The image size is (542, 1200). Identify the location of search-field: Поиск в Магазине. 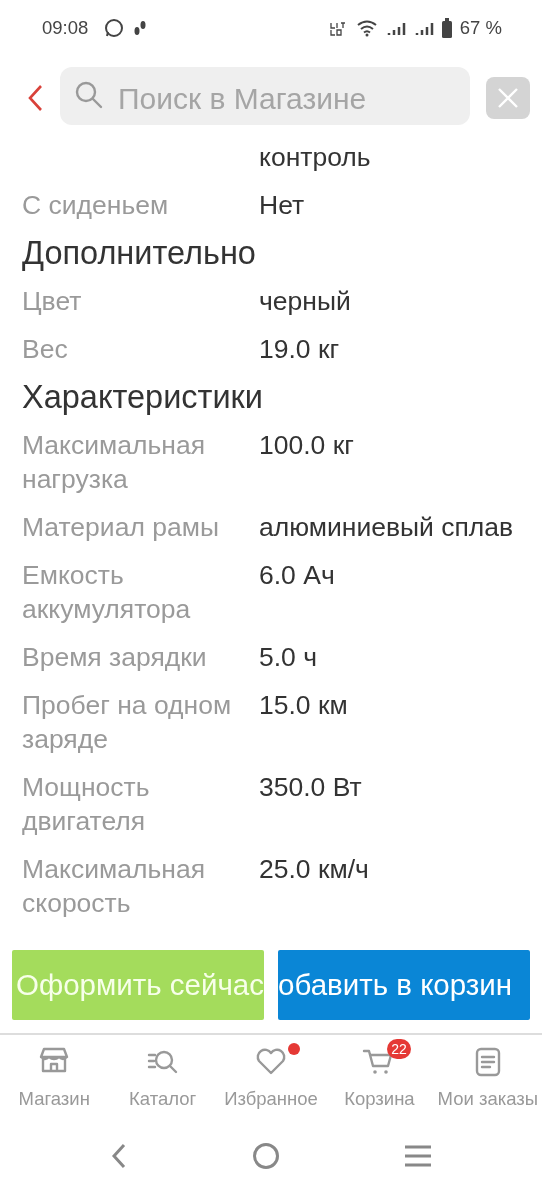
(265, 96).